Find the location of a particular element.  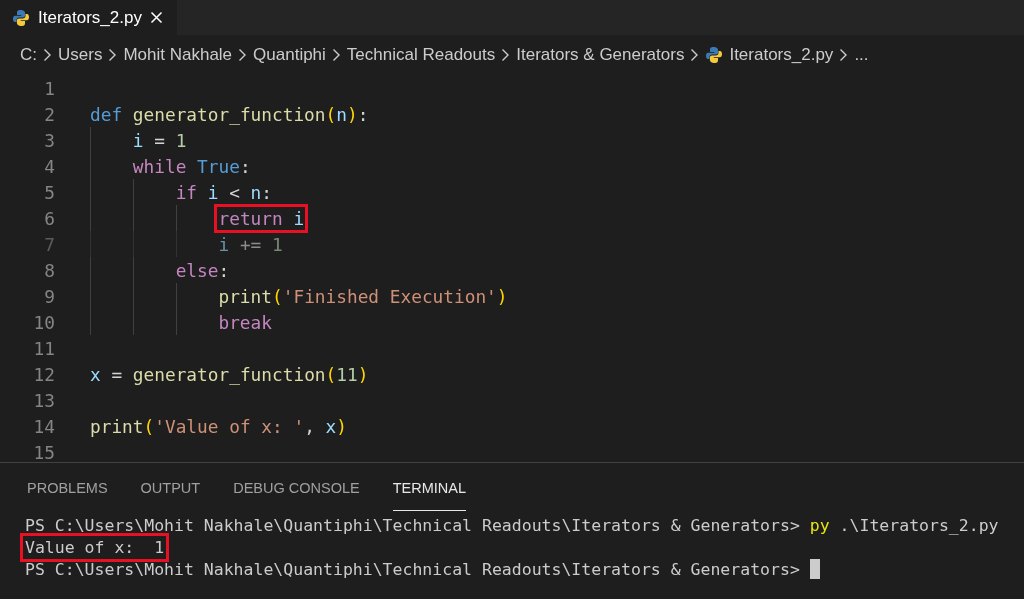

code-line: x = generator_function(11) is located at coordinates (229, 374).